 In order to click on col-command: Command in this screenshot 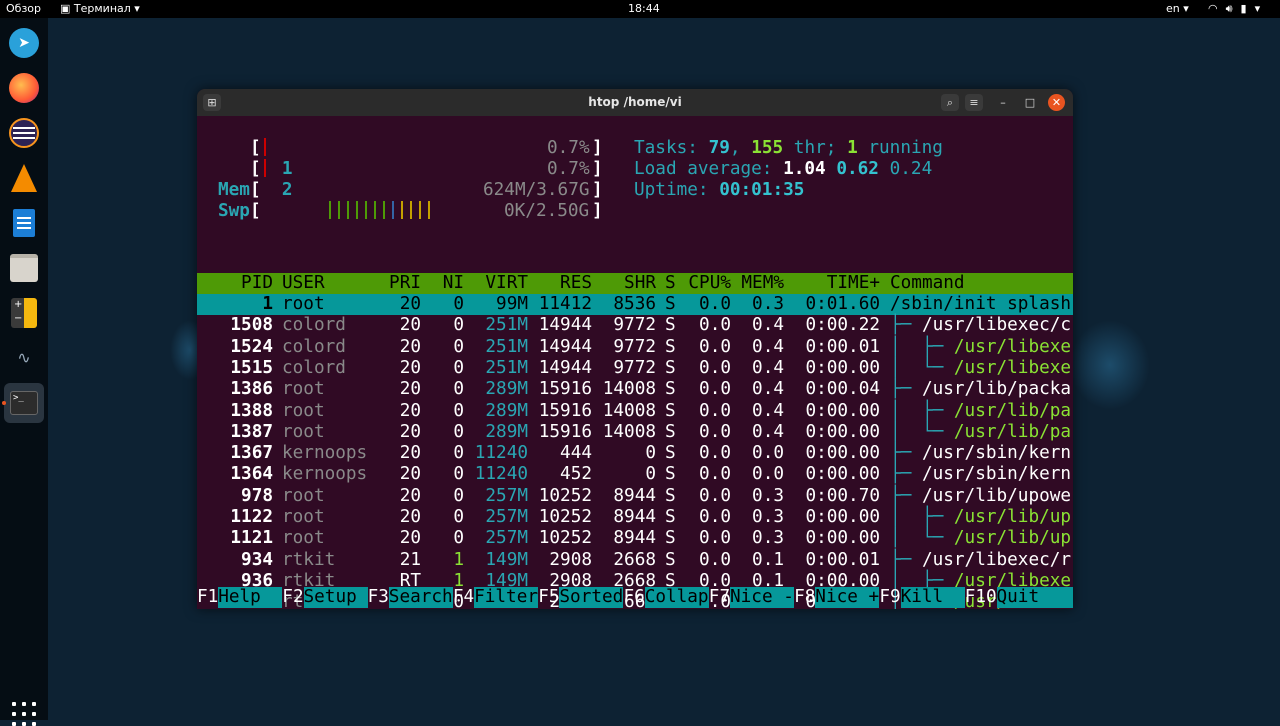, I will do `click(927, 283)`.